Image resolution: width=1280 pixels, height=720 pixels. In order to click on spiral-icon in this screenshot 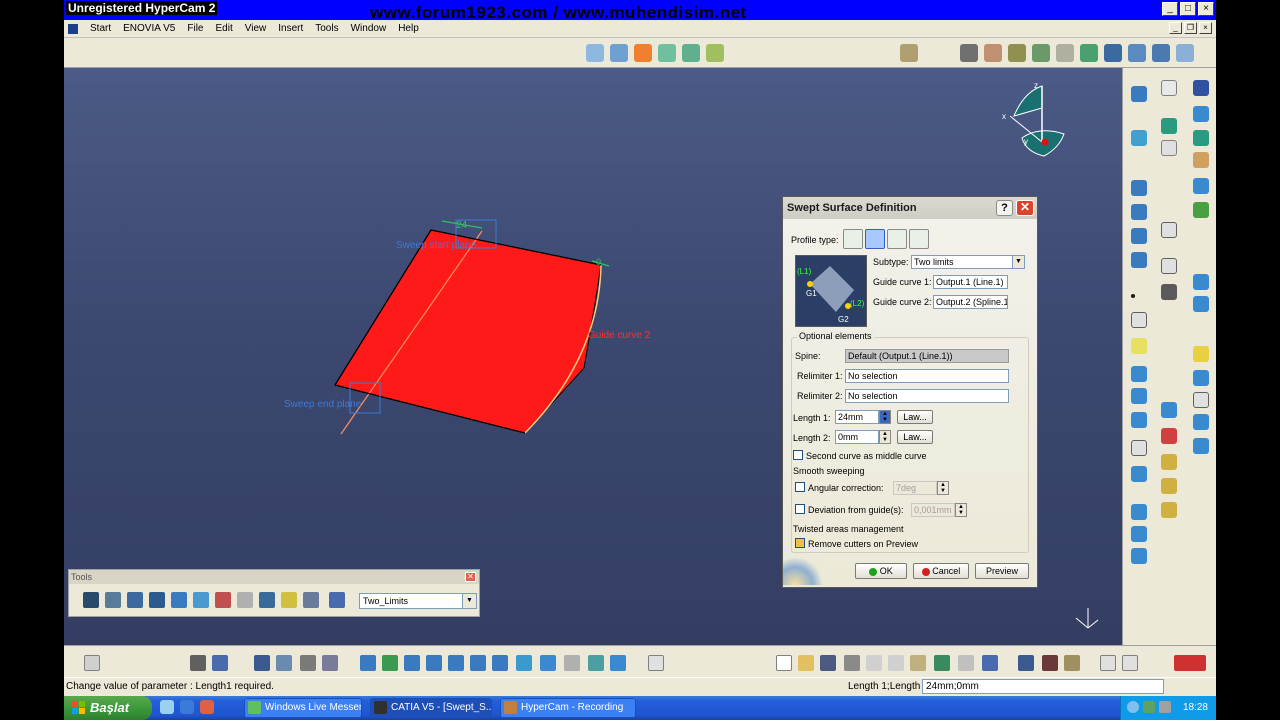, I will do `click(1139, 474)`.